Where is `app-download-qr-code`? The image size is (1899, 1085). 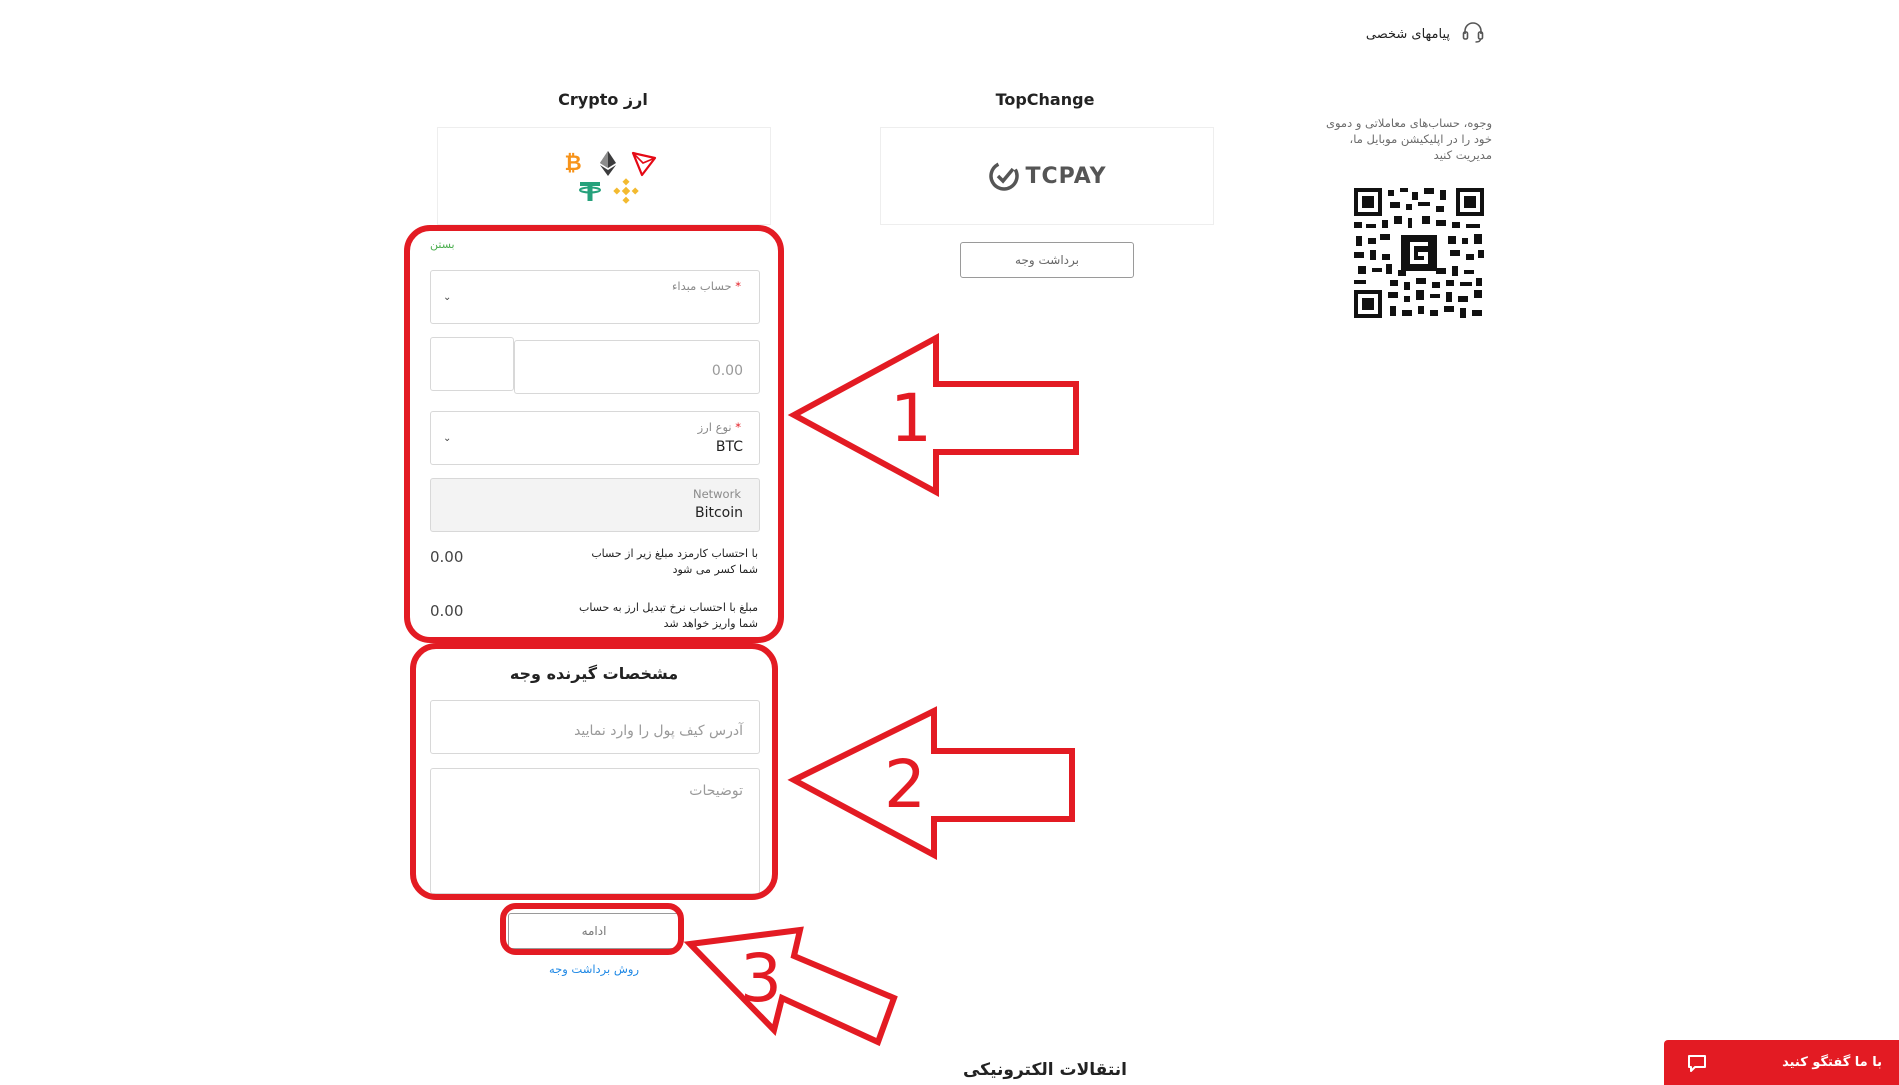
app-download-qr-code is located at coordinates (1419, 253).